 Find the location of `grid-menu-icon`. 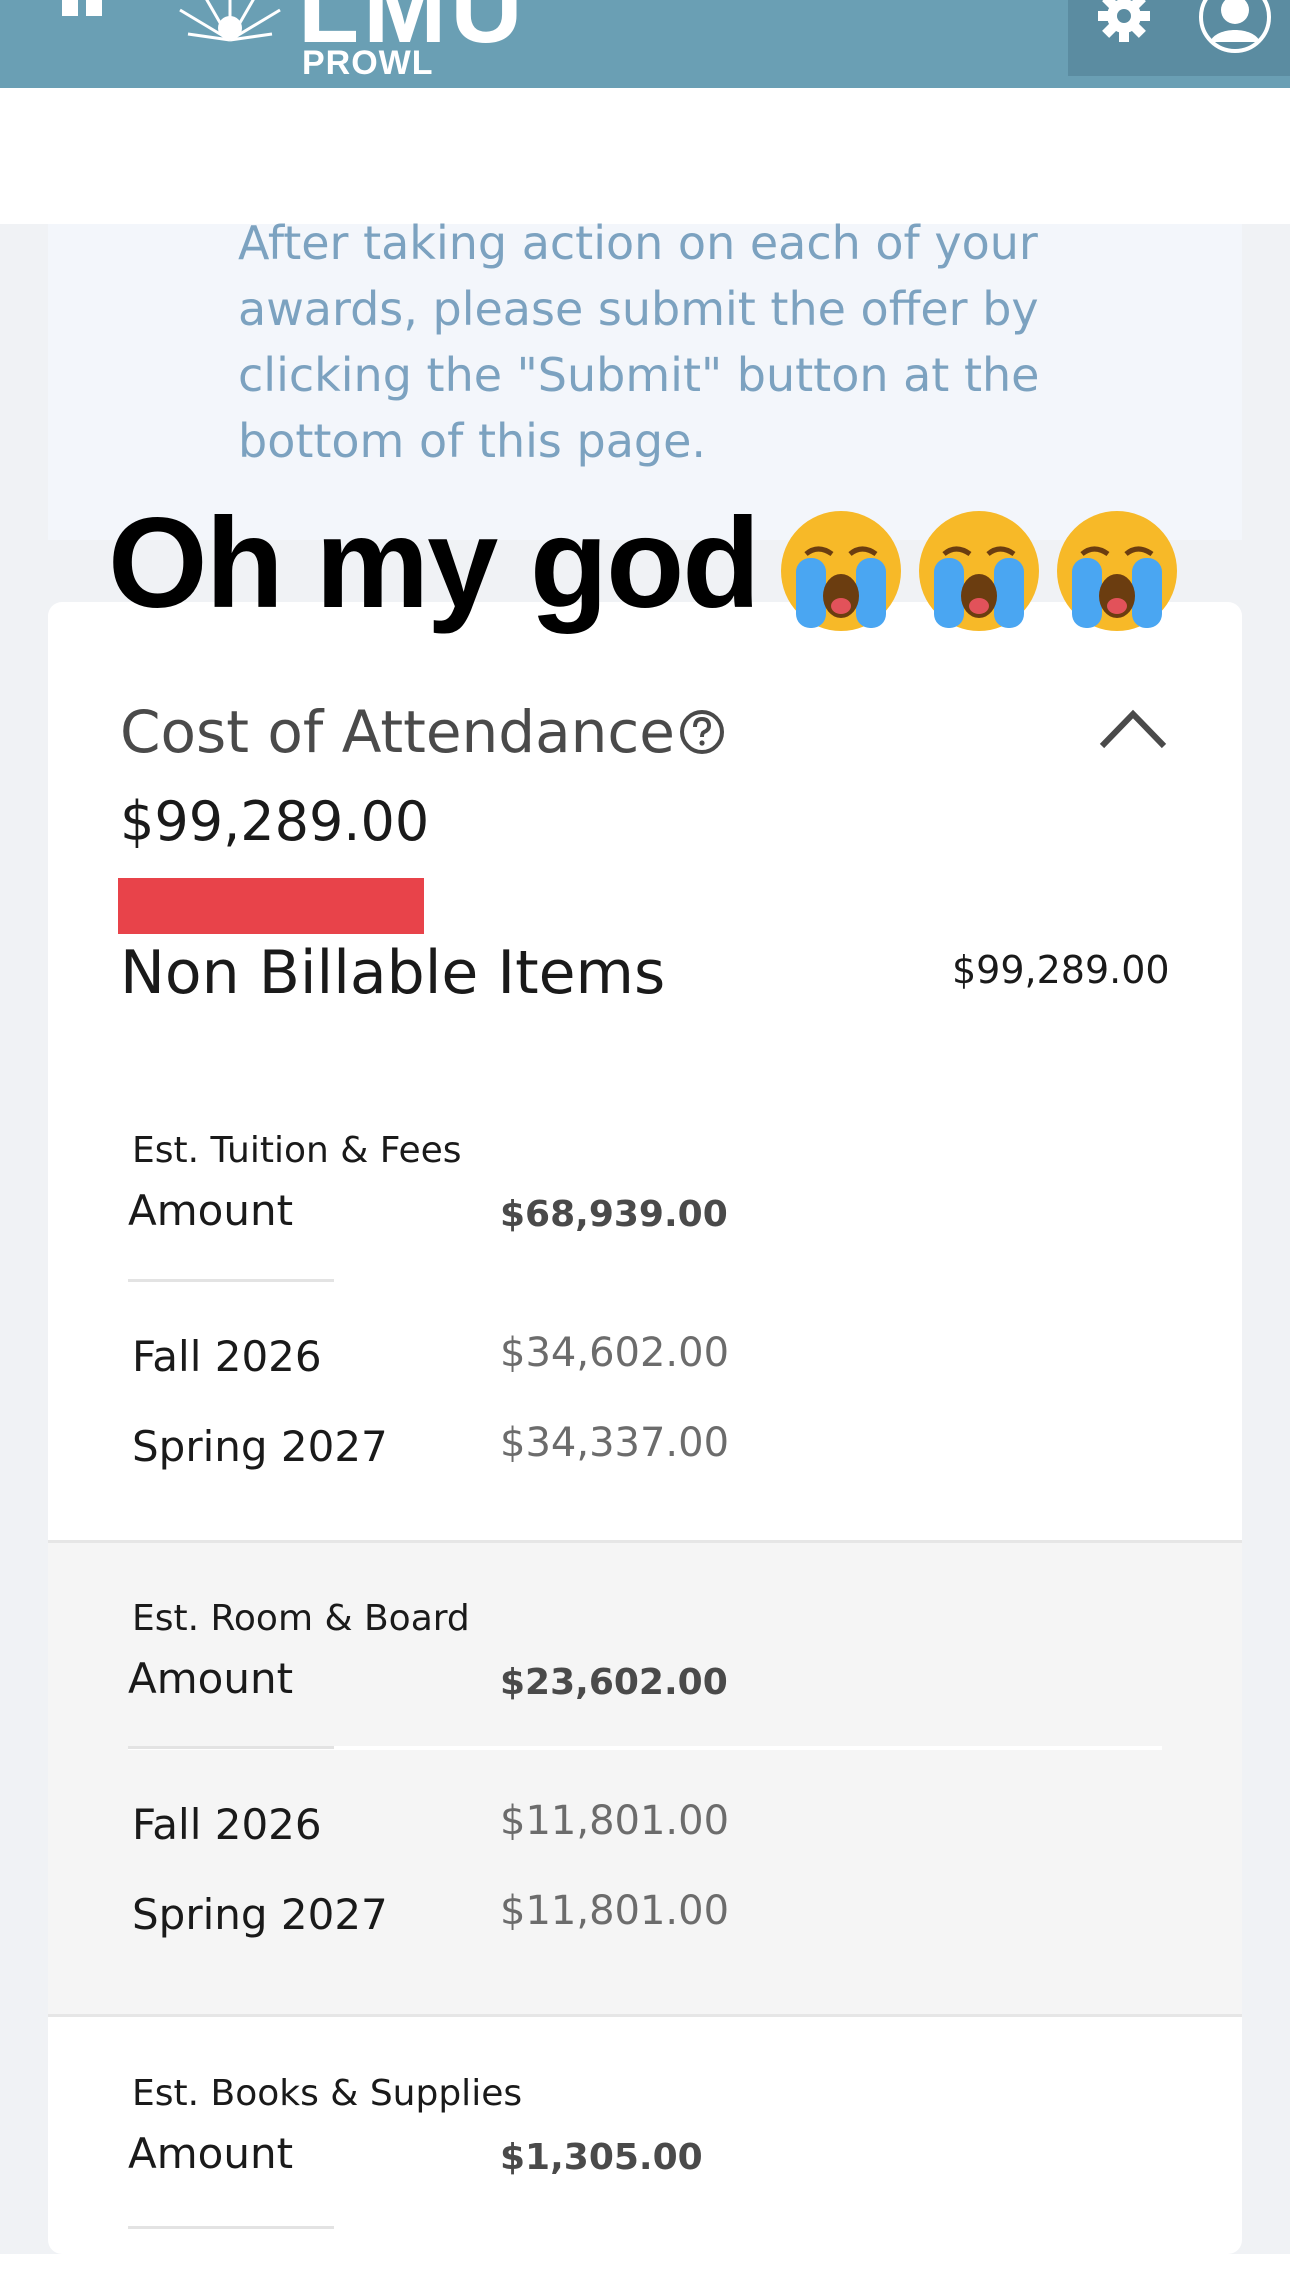

grid-menu-icon is located at coordinates (84, 11).